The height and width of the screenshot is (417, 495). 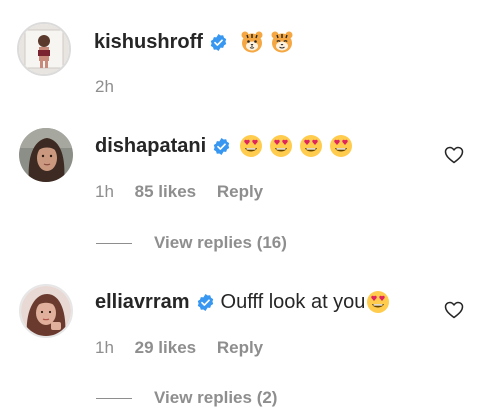 What do you see at coordinates (142, 302) in the screenshot?
I see `username: elliavrram` at bounding box center [142, 302].